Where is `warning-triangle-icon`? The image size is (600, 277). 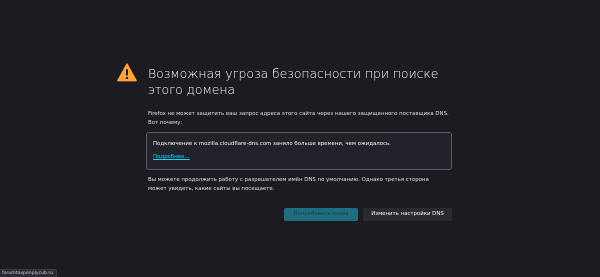 warning-triangle-icon is located at coordinates (127, 72).